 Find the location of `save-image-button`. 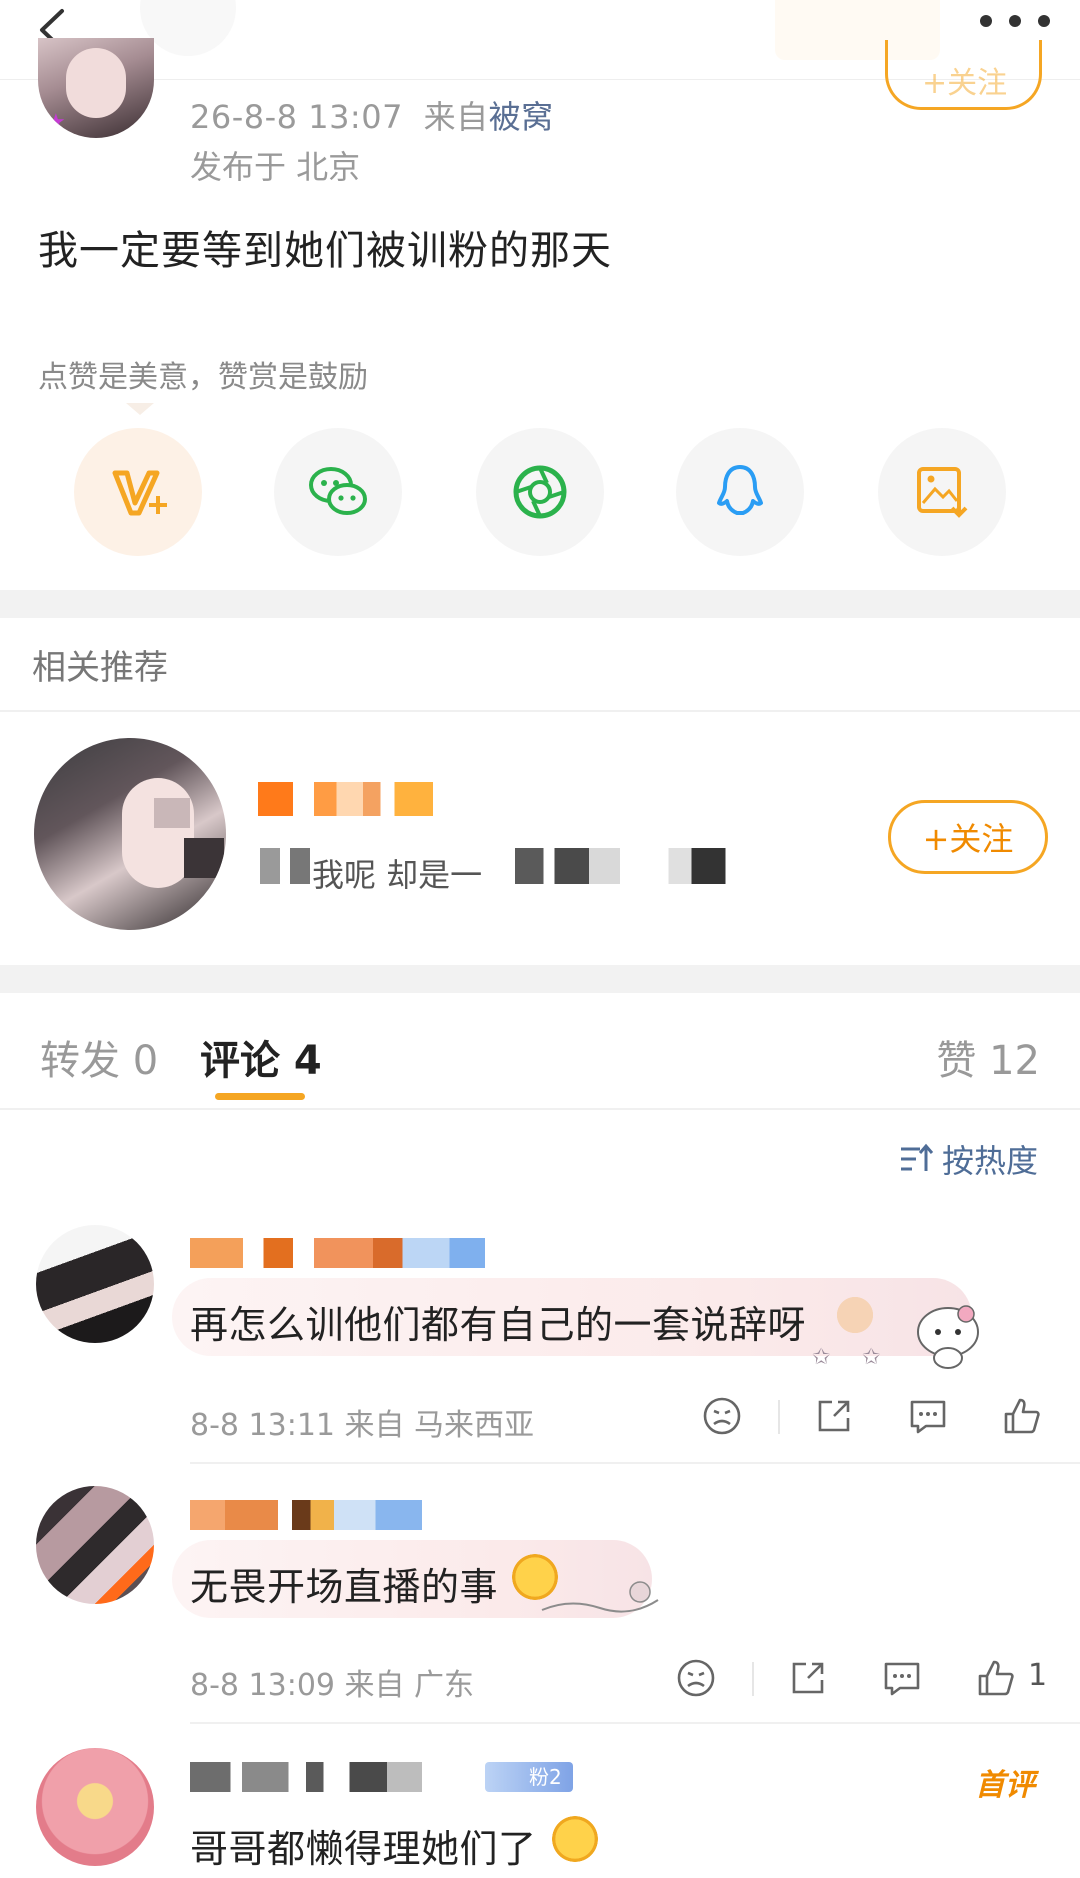

save-image-button is located at coordinates (942, 492).